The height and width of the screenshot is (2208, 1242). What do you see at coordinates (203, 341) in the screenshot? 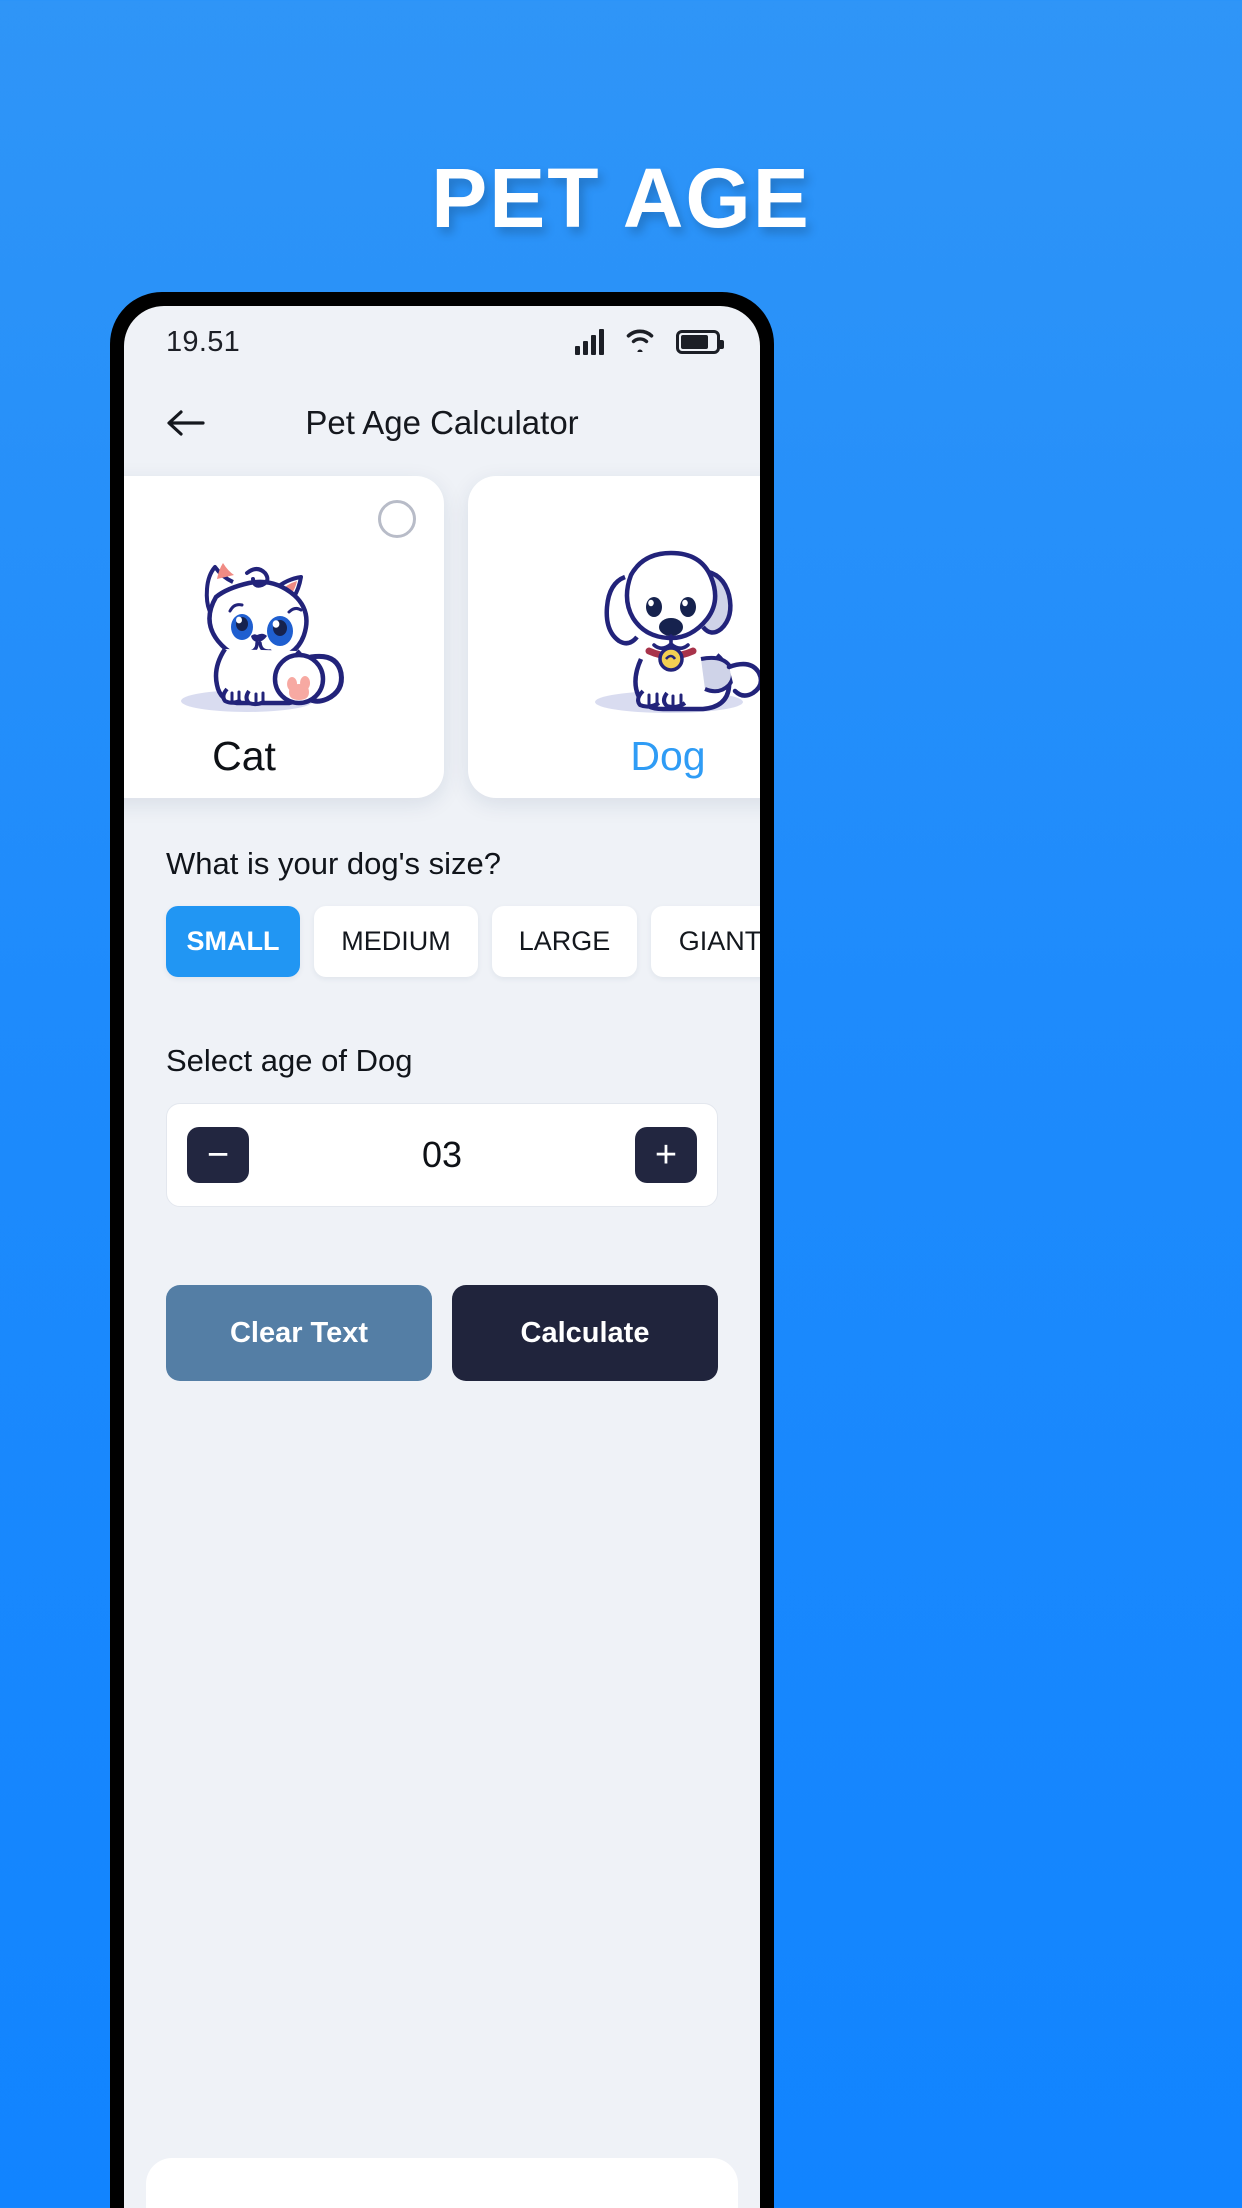
I see `status-time: 19.51` at bounding box center [203, 341].